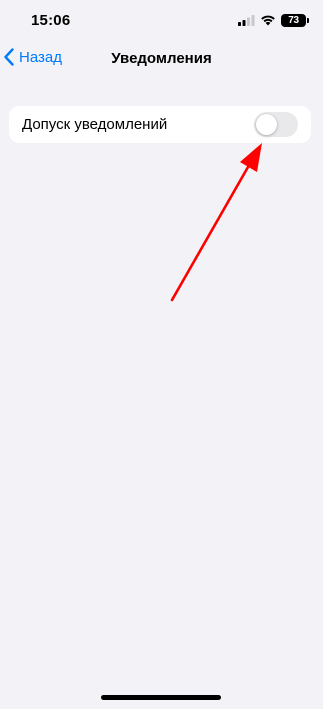  I want to click on status-time: 15:06, so click(51, 20).